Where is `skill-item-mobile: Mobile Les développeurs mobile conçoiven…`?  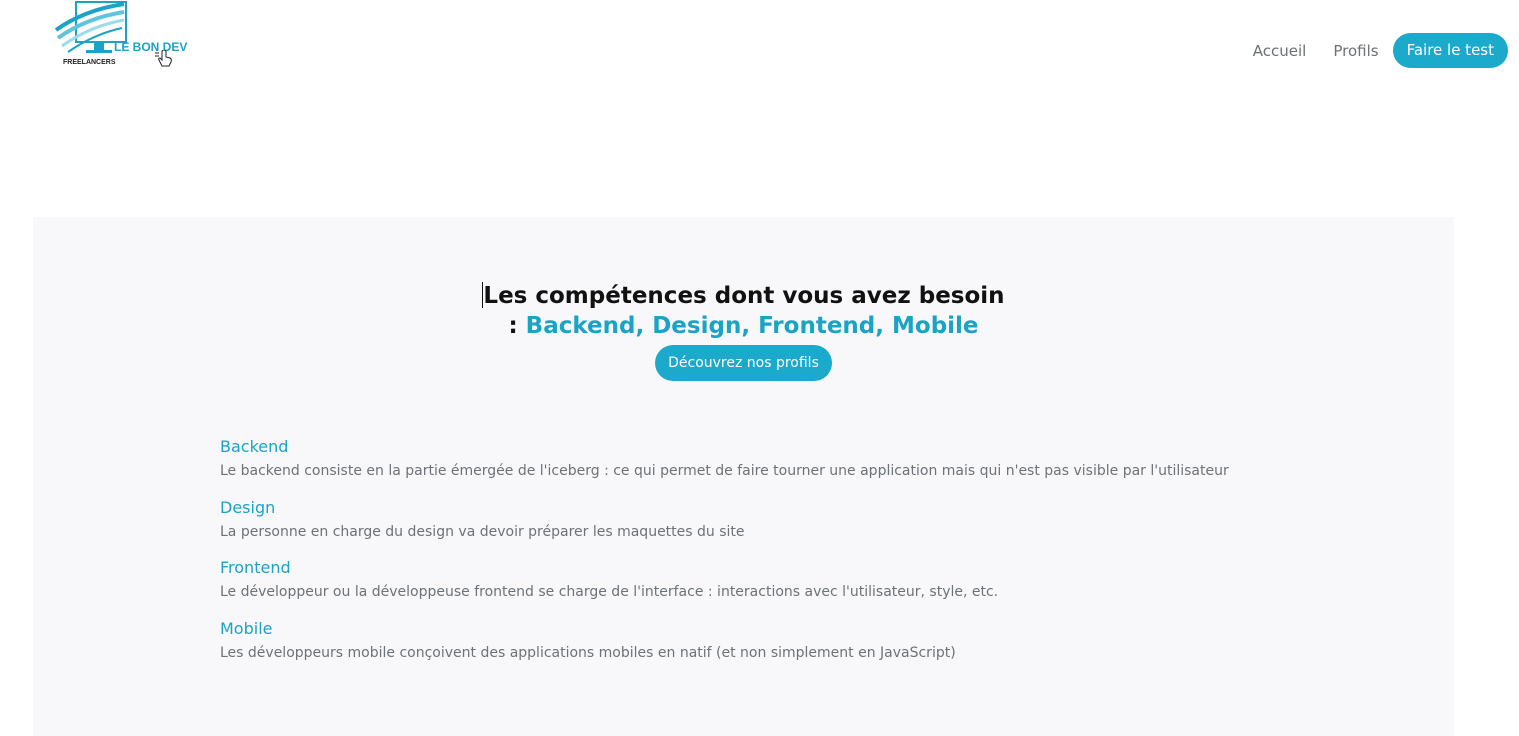
skill-item-mobile: Mobile Les développeurs mobile conçoiven… is located at coordinates (795, 649).